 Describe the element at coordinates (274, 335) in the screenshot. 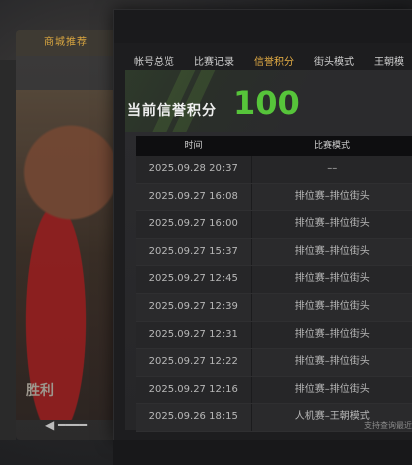

I see `table-row: 2025.09.27 12:31 排位赛–排位街头` at that location.